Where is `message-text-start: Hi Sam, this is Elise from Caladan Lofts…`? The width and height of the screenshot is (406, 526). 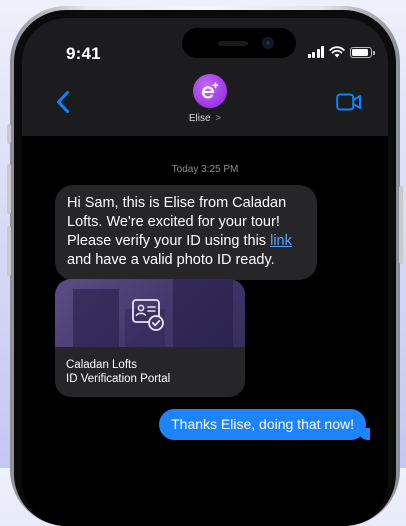
message-text-start: Hi Sam, this is Elise from Caladan Lofts… is located at coordinates (177, 222).